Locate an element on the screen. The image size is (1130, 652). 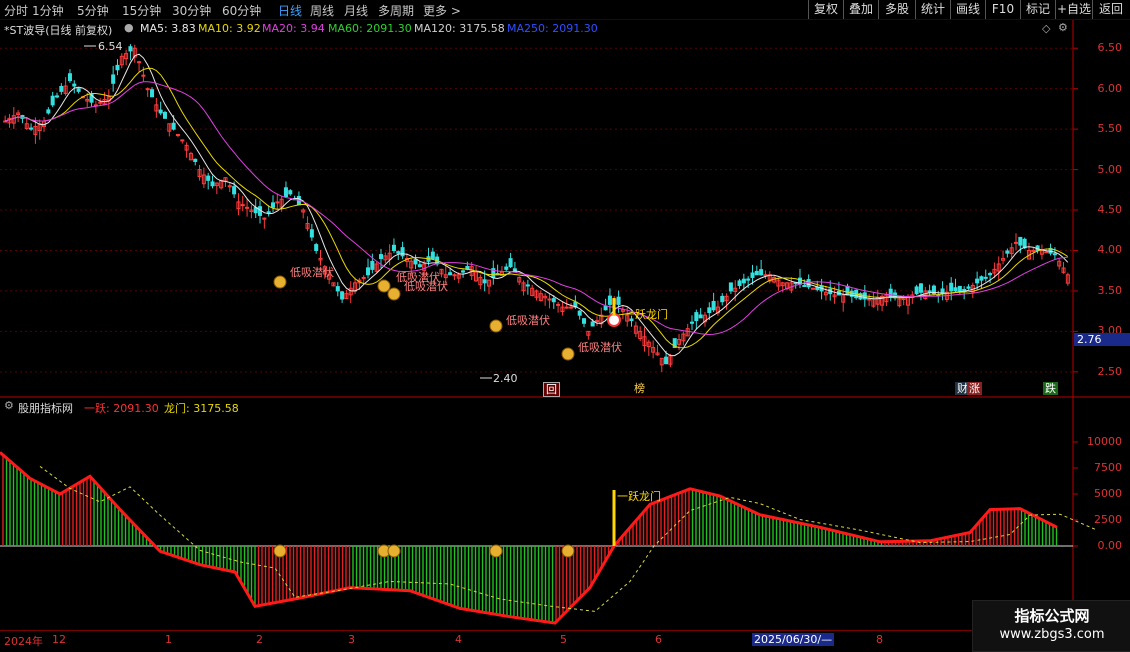
mark-button: 标记 is located at coordinates (1037, 9).